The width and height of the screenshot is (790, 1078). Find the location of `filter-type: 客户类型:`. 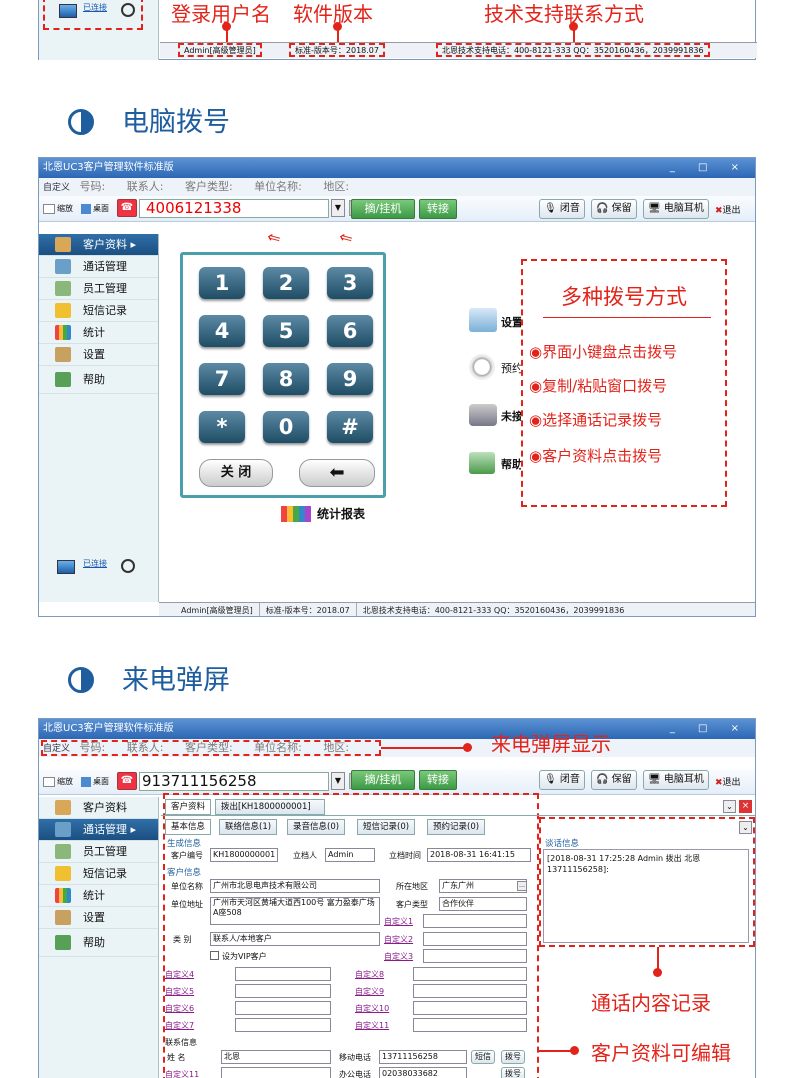

filter-type: 客户类型: is located at coordinates (209, 186).